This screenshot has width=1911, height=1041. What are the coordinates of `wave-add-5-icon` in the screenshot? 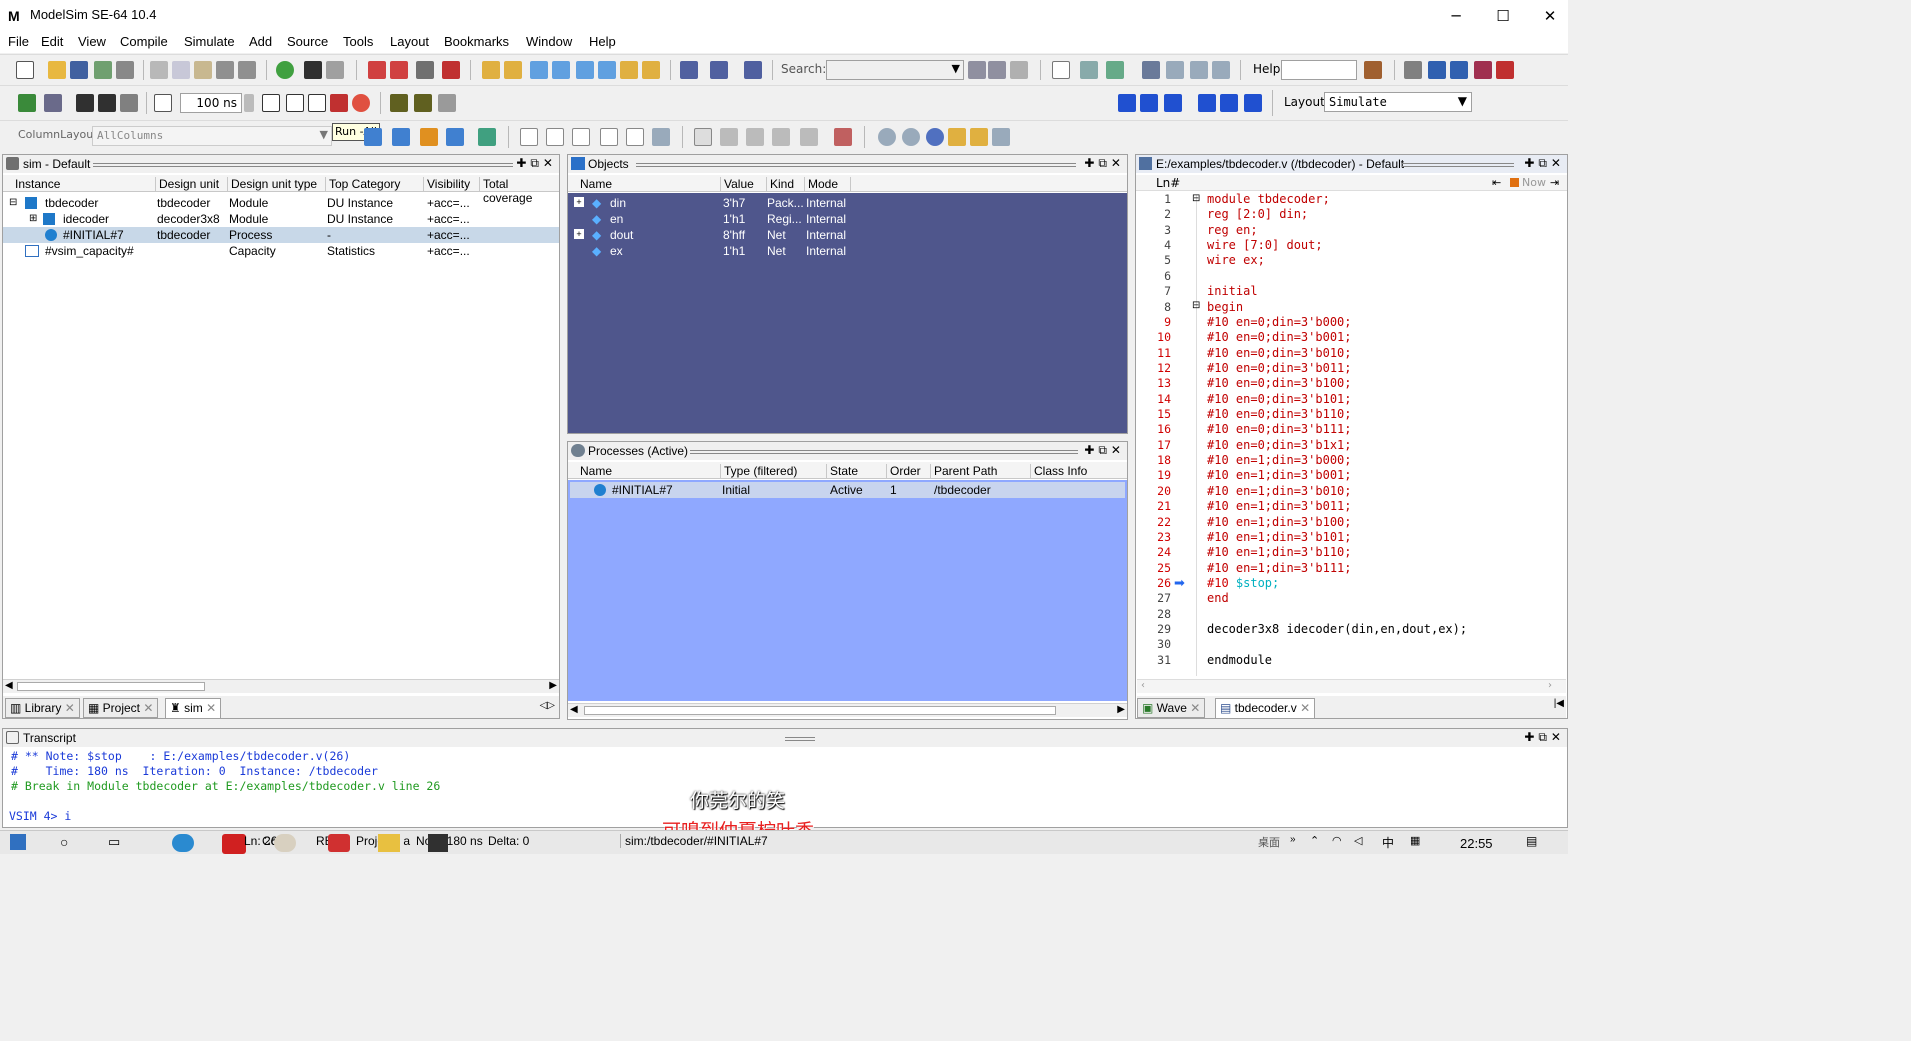 It's located at (487, 137).